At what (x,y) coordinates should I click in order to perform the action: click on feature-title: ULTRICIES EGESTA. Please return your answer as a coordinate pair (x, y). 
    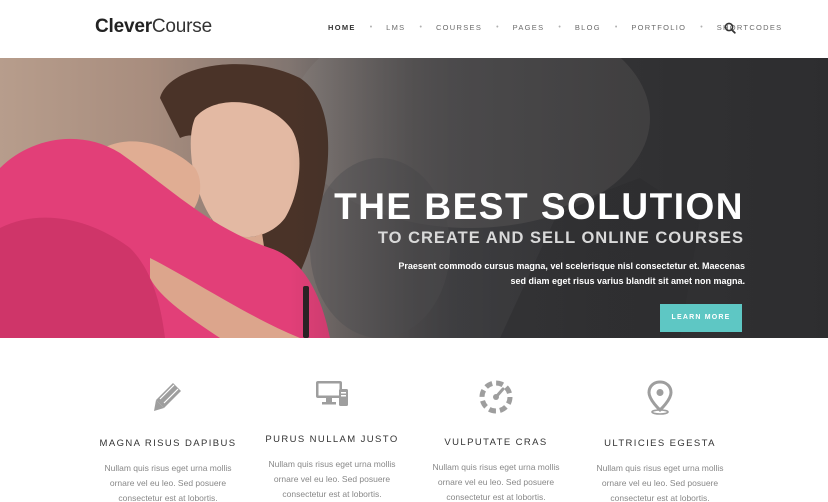
    Looking at the image, I should click on (660, 443).